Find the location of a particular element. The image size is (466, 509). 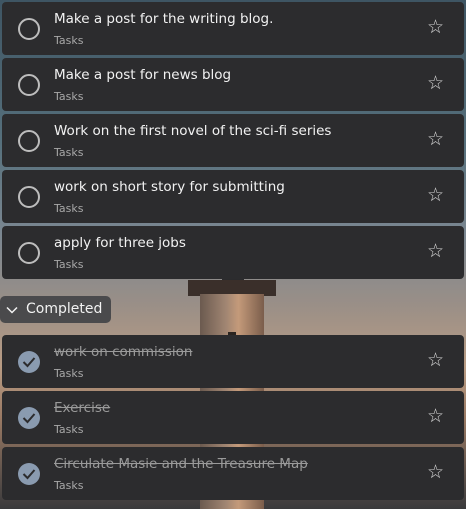

completed-section-label: Completed is located at coordinates (64, 309).